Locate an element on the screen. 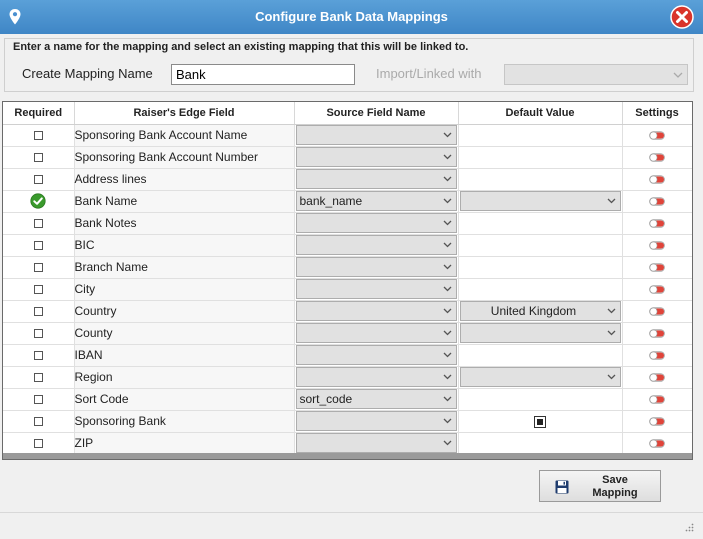 The image size is (703, 539). default-value-checkbox is located at coordinates (540, 421).